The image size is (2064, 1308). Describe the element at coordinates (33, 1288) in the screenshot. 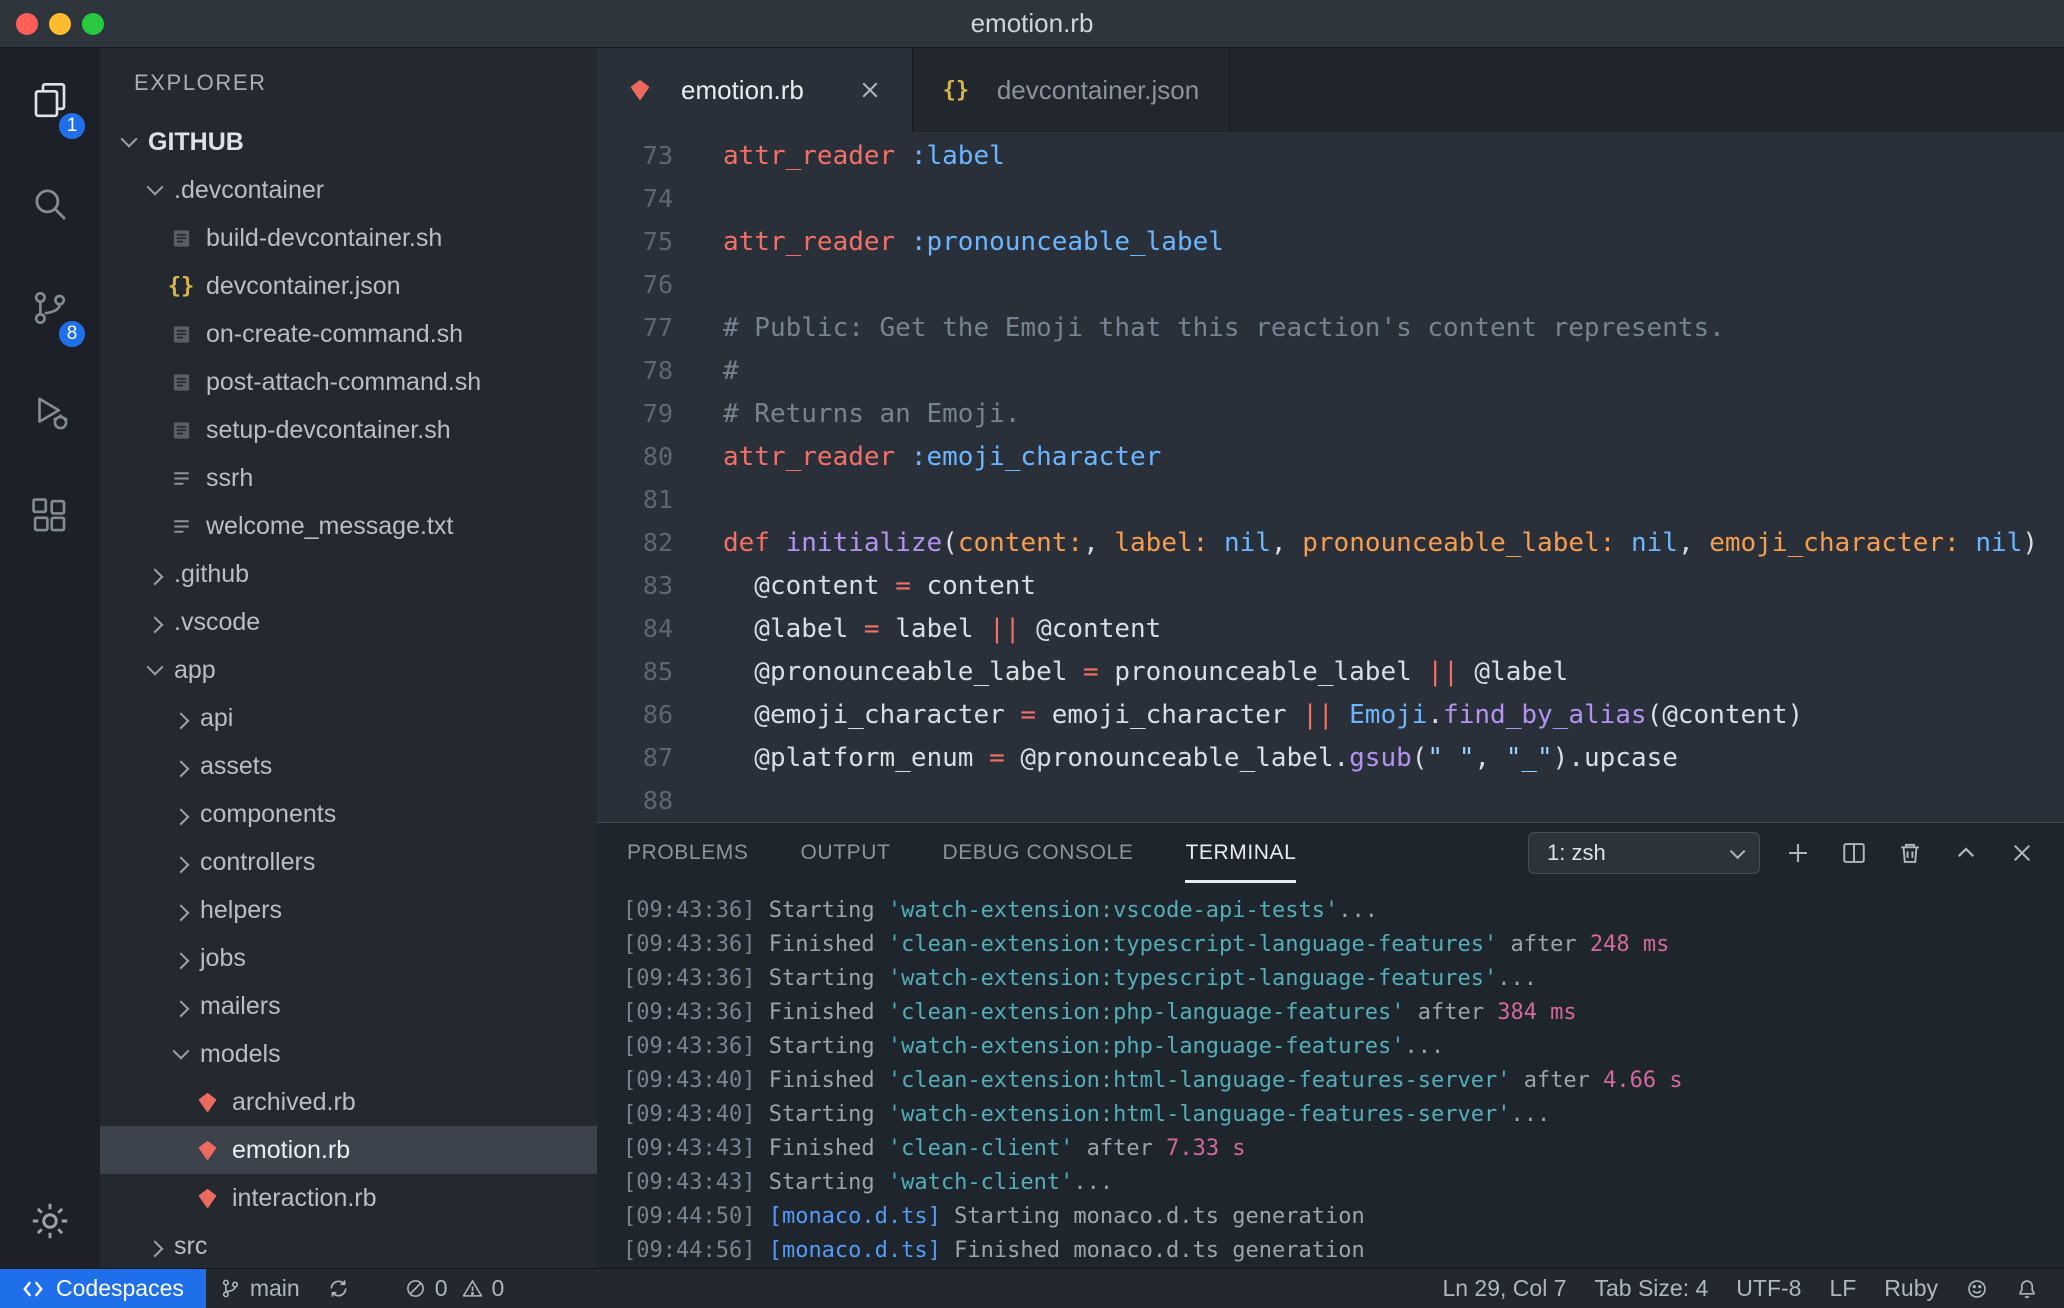

I see `codespaces-icon` at that location.